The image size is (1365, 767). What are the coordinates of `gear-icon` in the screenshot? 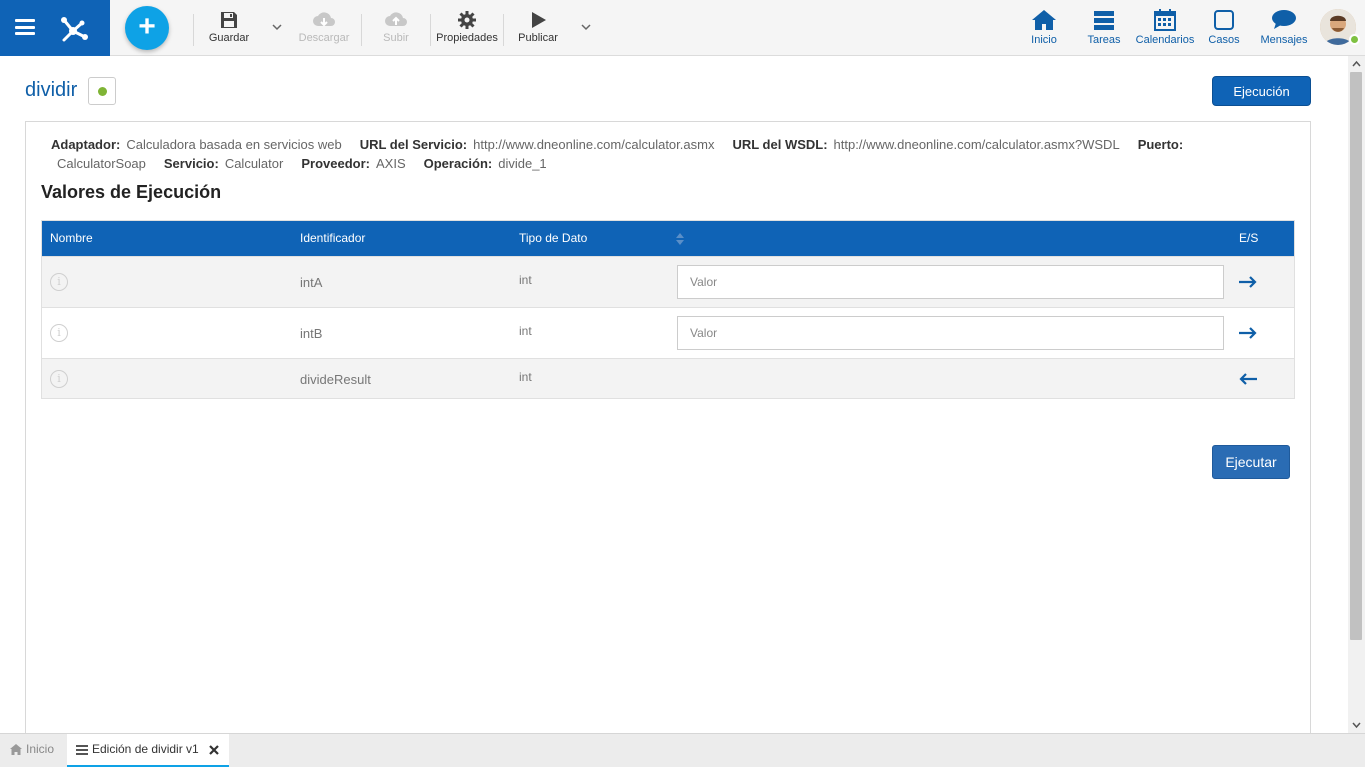 It's located at (467, 20).